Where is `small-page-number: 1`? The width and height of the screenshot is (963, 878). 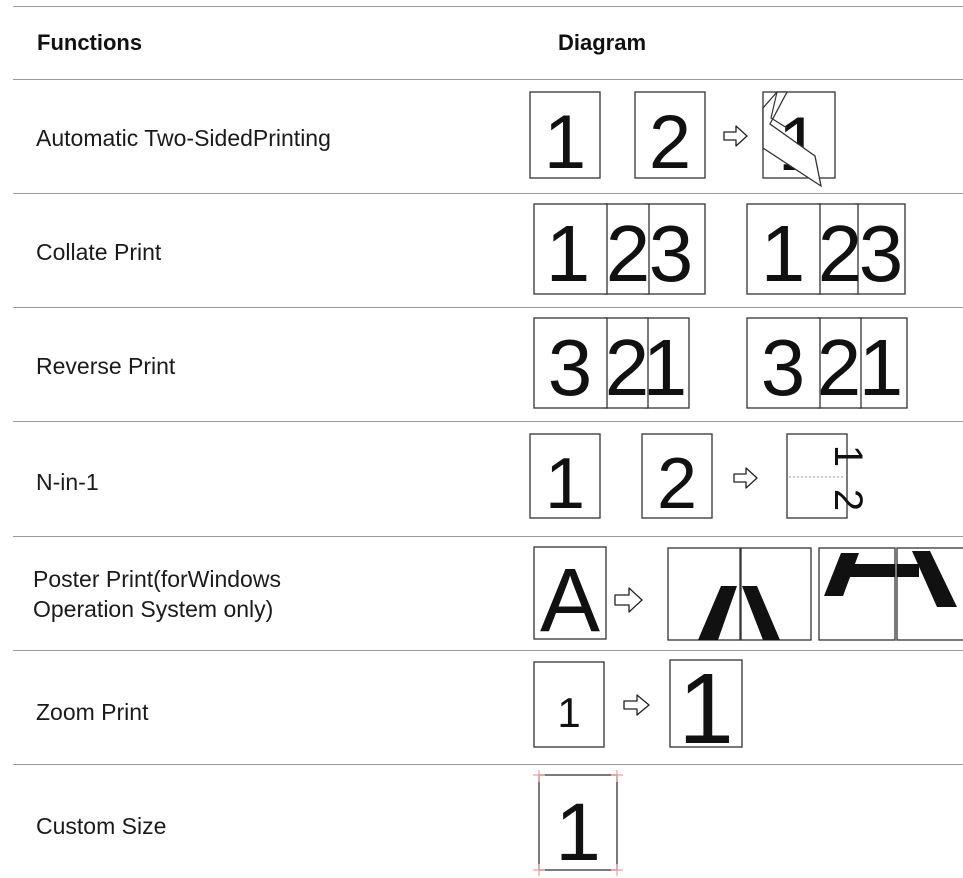
small-page-number: 1 is located at coordinates (568, 712).